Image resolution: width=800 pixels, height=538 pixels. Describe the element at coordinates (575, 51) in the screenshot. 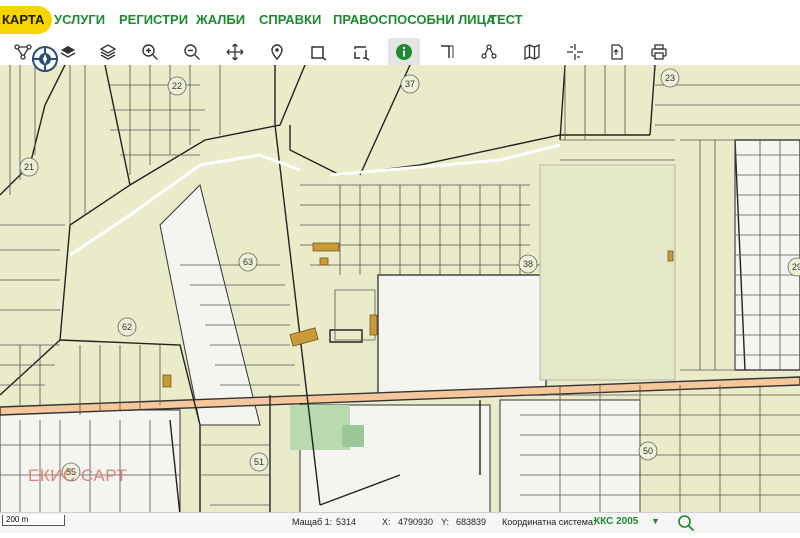

I see `crosshair-icon` at that location.